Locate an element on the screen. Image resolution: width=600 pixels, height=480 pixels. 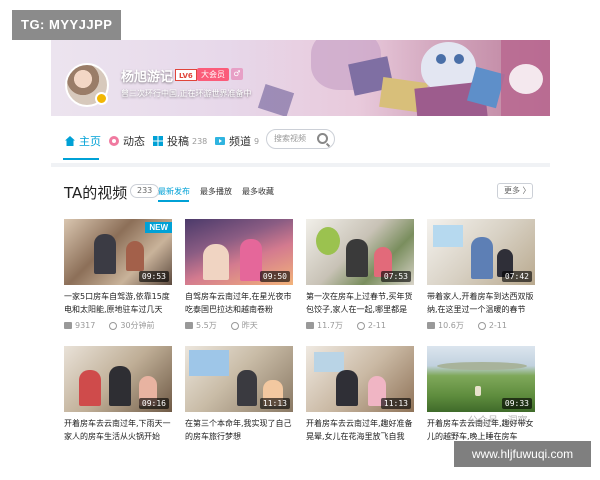
tab-dynamic-label: 动态 is located at coordinates (134, 141).